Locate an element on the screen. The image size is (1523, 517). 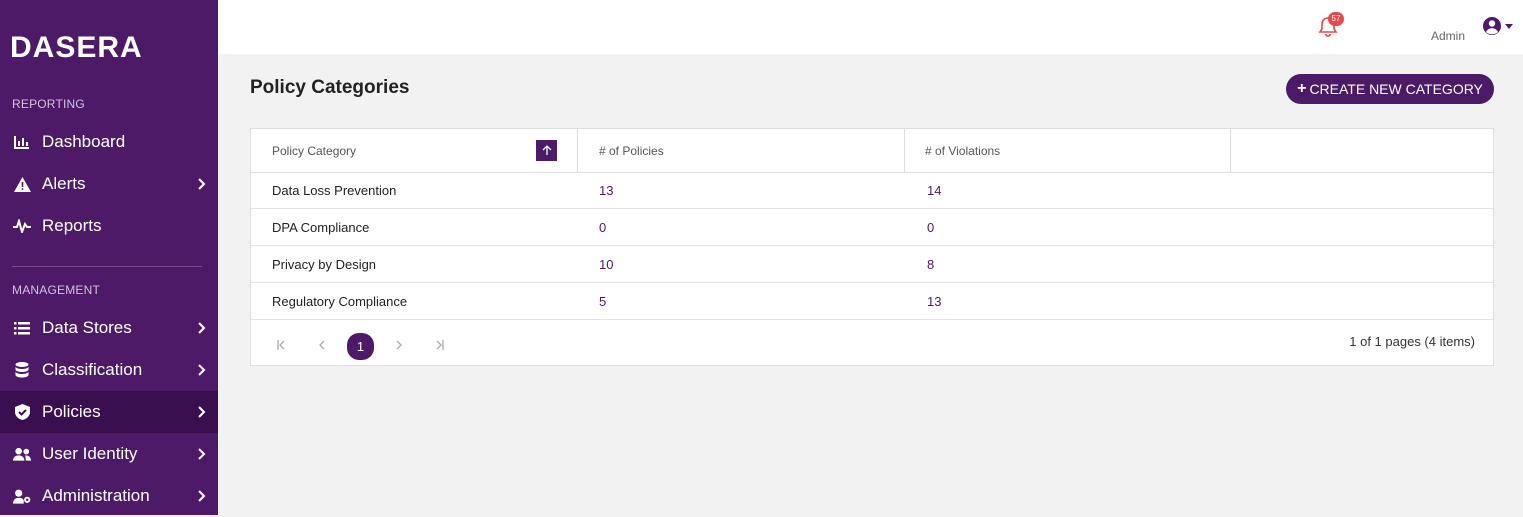
create-category-button: + CREATE NEW CATEGORY is located at coordinates (1390, 89).